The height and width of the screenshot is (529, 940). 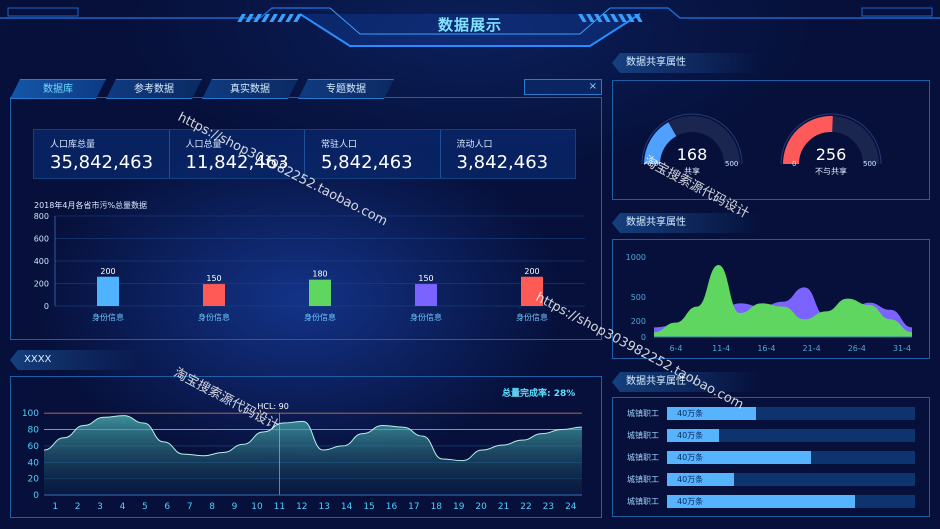 I want to click on gauge-2-label: 不与共享, so click(x=831, y=171).